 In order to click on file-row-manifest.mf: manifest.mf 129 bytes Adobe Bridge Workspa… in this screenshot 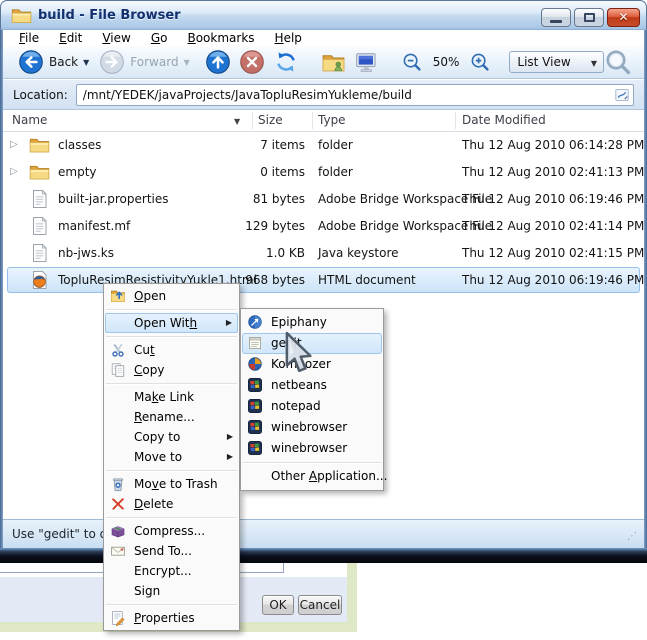, I will do `click(325, 226)`.